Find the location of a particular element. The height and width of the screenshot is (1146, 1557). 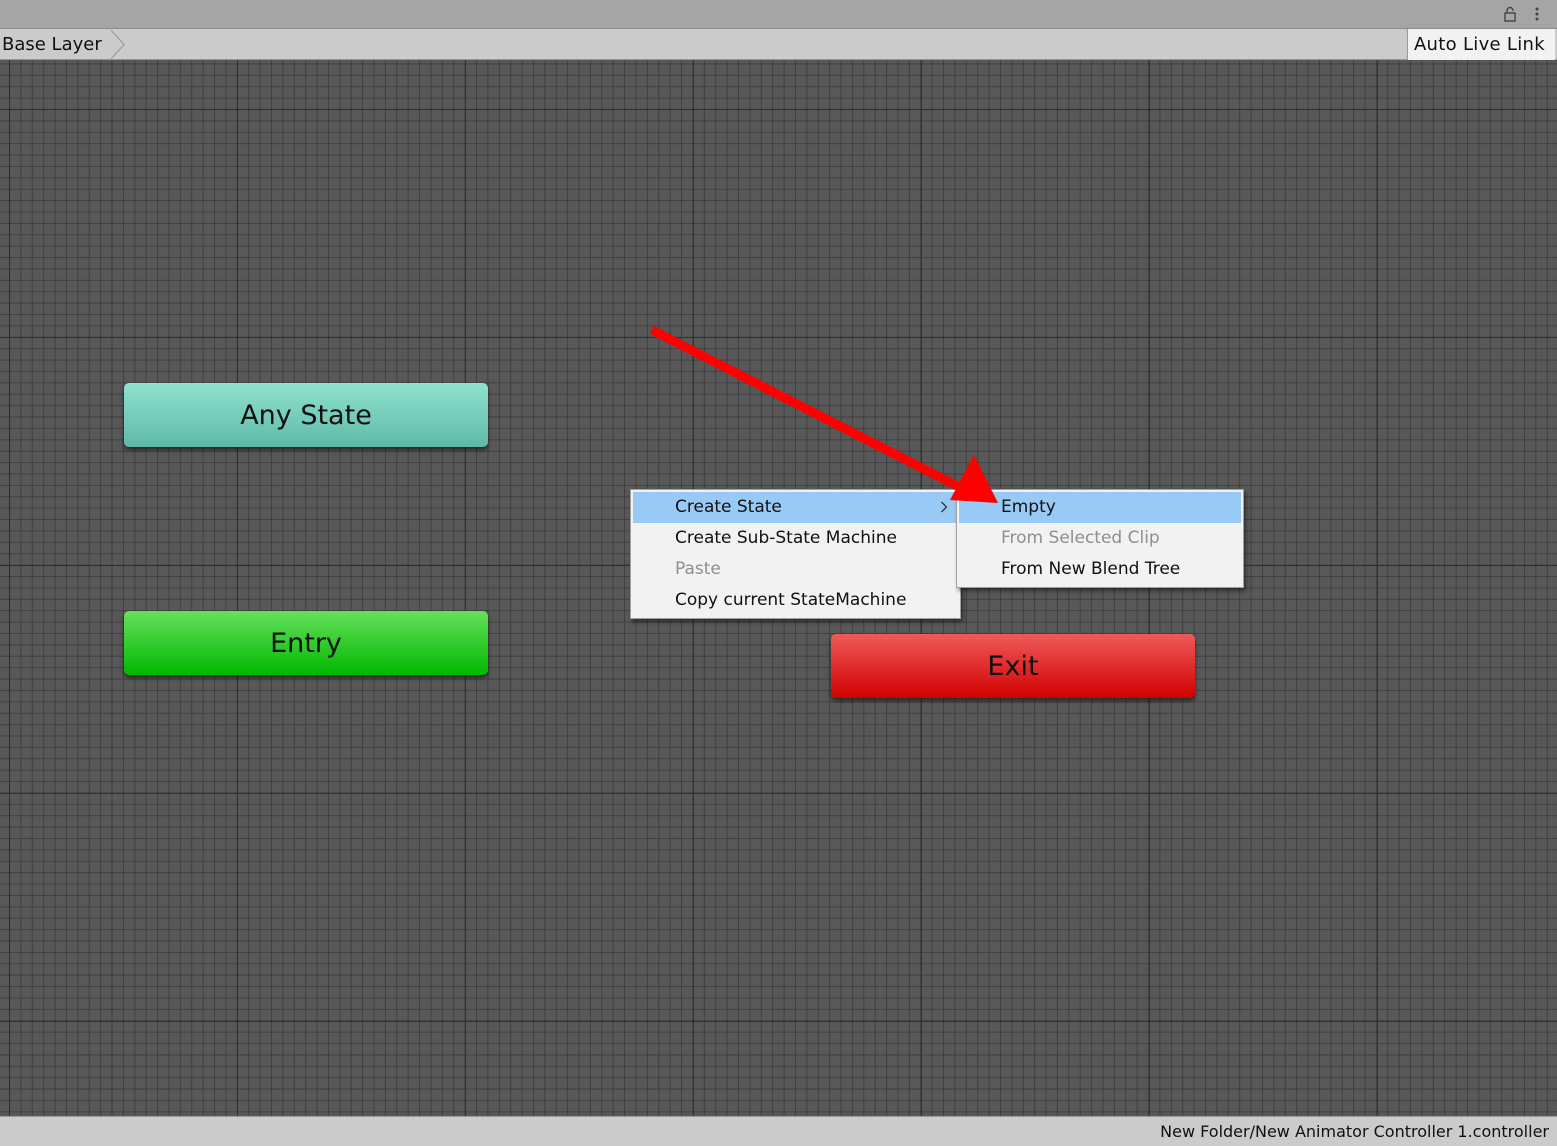

title-bar is located at coordinates (778, 14).